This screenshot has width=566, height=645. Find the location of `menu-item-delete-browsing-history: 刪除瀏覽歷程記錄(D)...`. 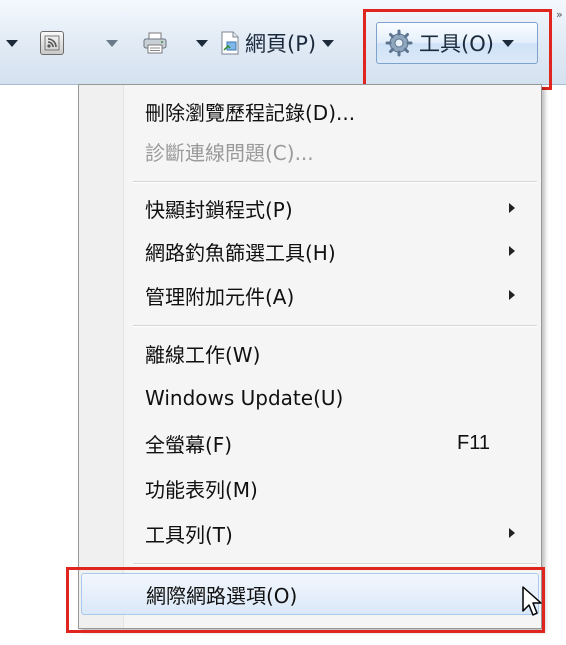

menu-item-delete-browsing-history: 刪除瀏覽歷程記錄(D)... is located at coordinates (310, 111).